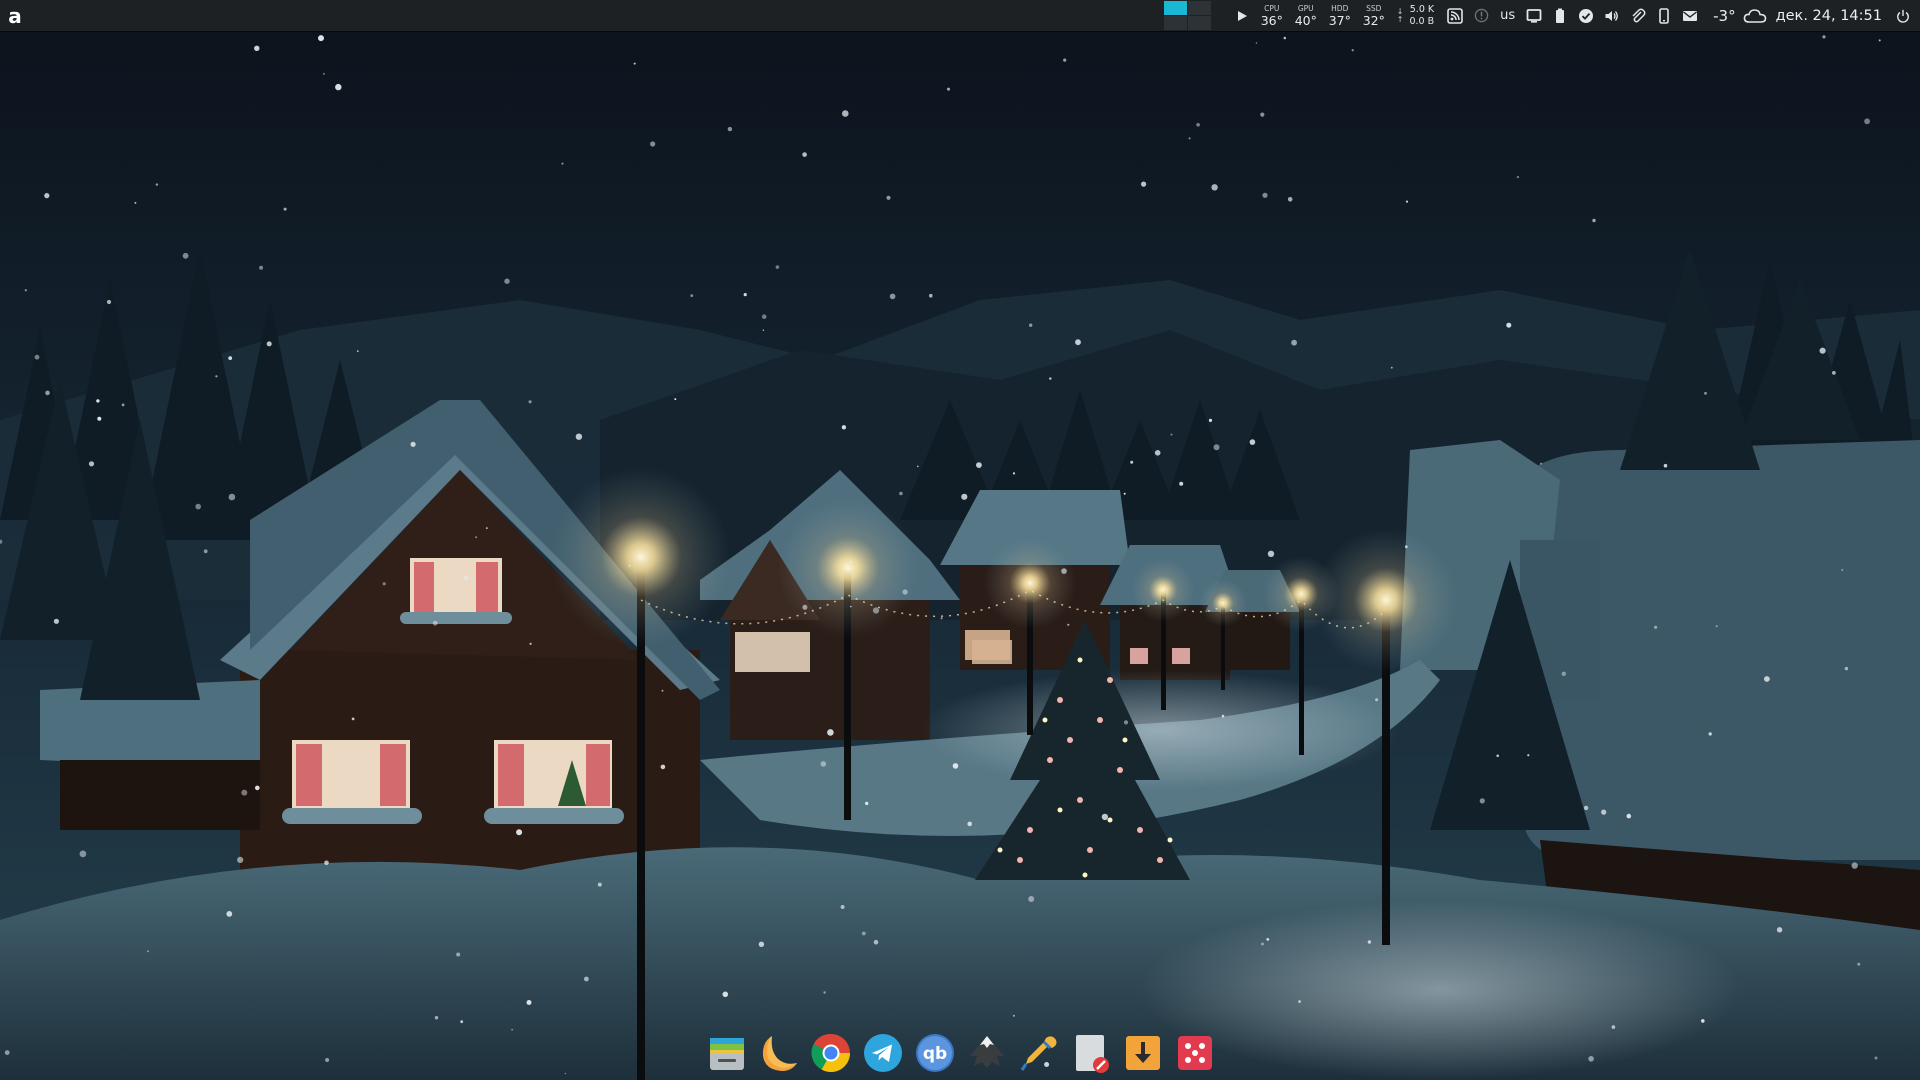 The image size is (1920, 1080). I want to click on application-launcher-button: a, so click(15, 16).